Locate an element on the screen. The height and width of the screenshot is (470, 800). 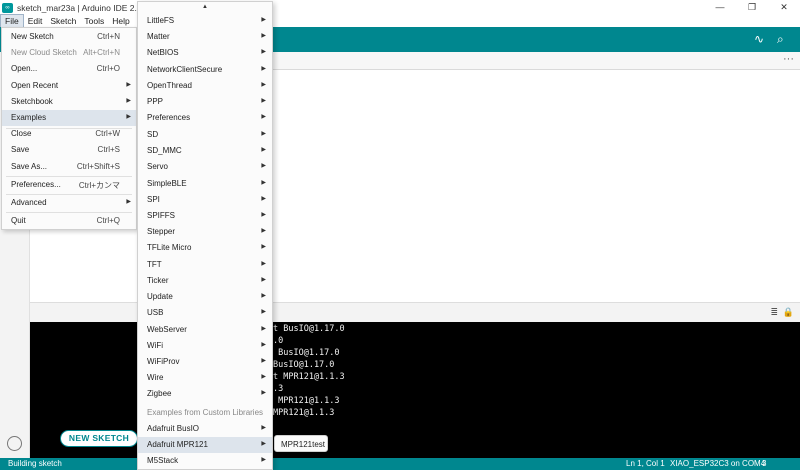
maximize-button: ❐ is located at coordinates (752, 7).